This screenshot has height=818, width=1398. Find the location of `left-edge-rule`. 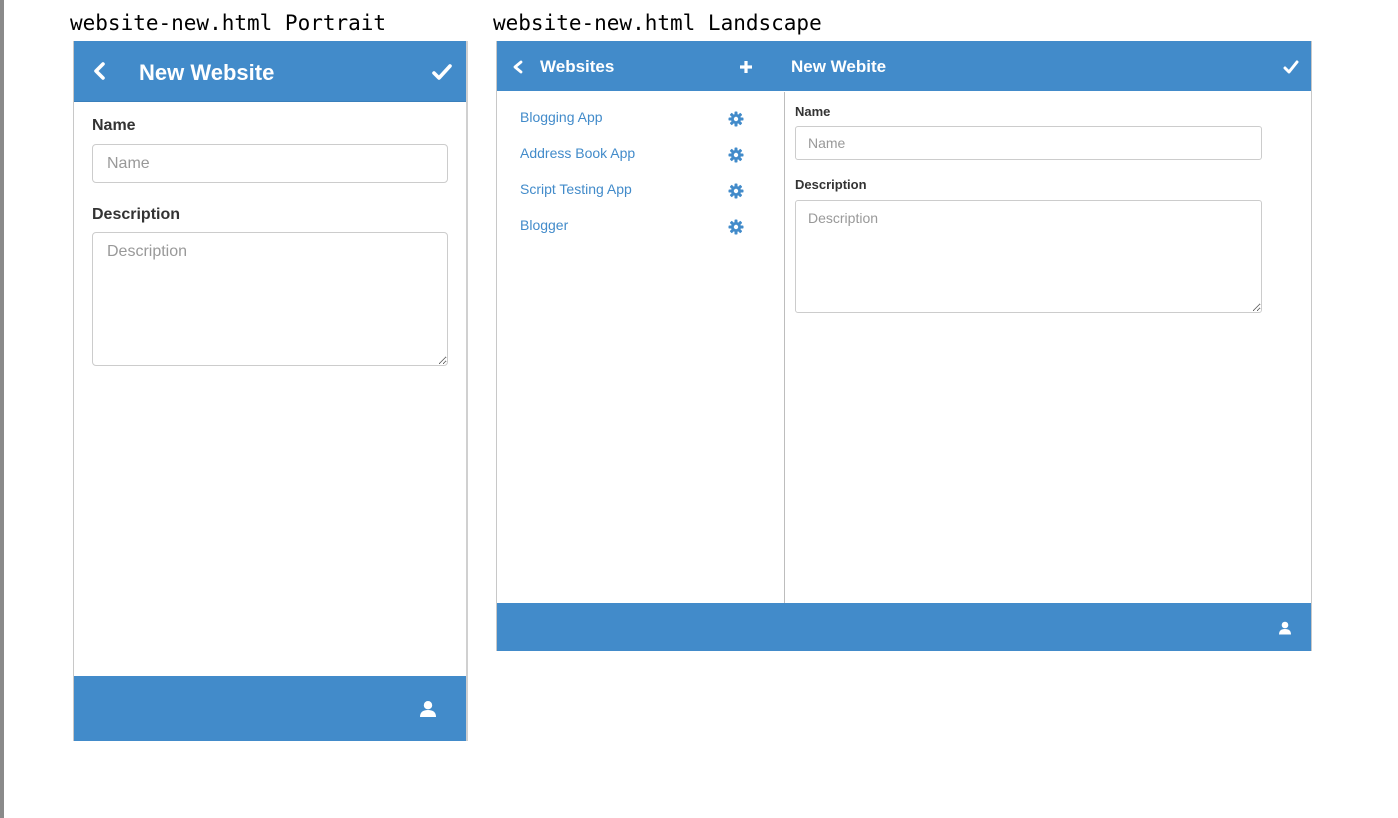

left-edge-rule is located at coordinates (2, 409).